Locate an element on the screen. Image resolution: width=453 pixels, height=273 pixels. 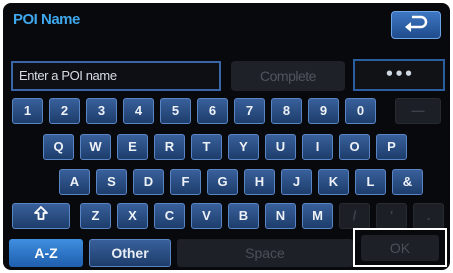
key-f: F is located at coordinates (185, 182).